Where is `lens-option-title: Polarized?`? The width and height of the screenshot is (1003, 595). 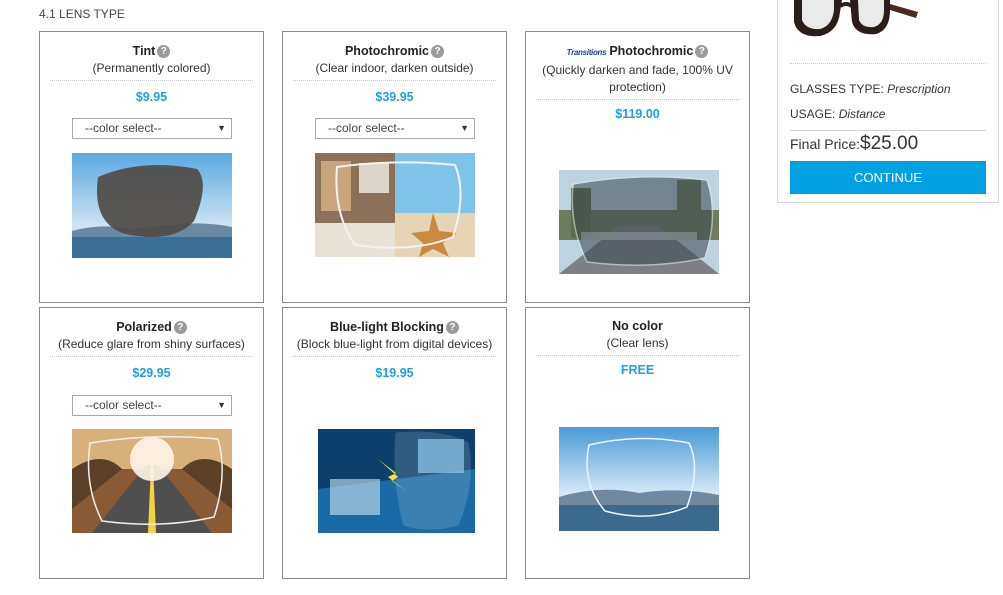
lens-option-title: Polarized? is located at coordinates (151, 327).